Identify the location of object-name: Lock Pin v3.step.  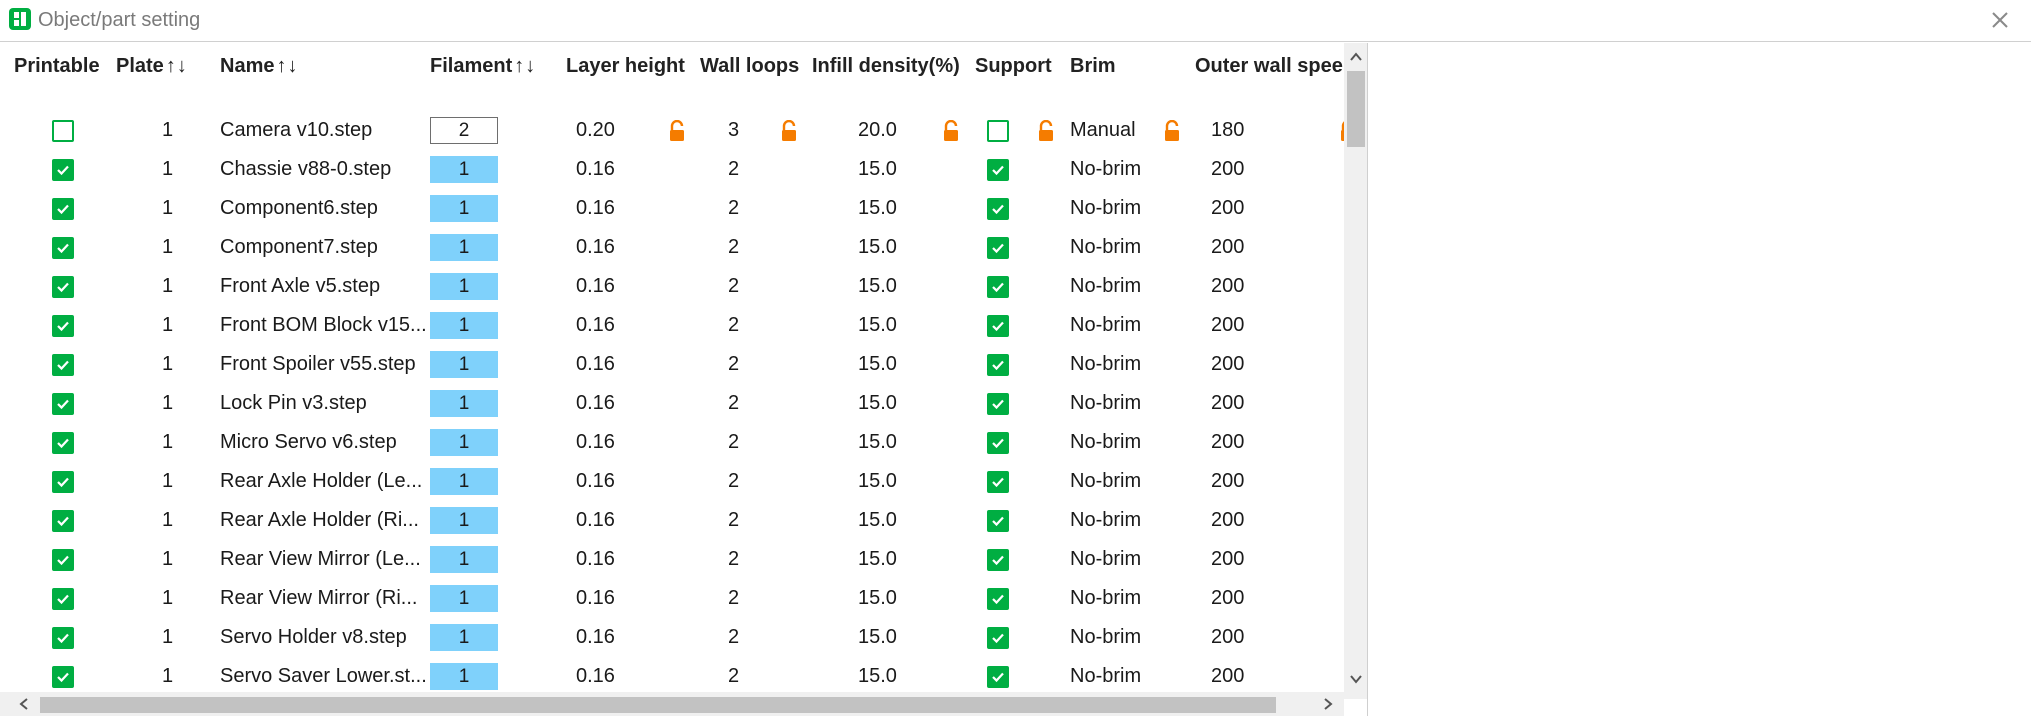
(293, 403).